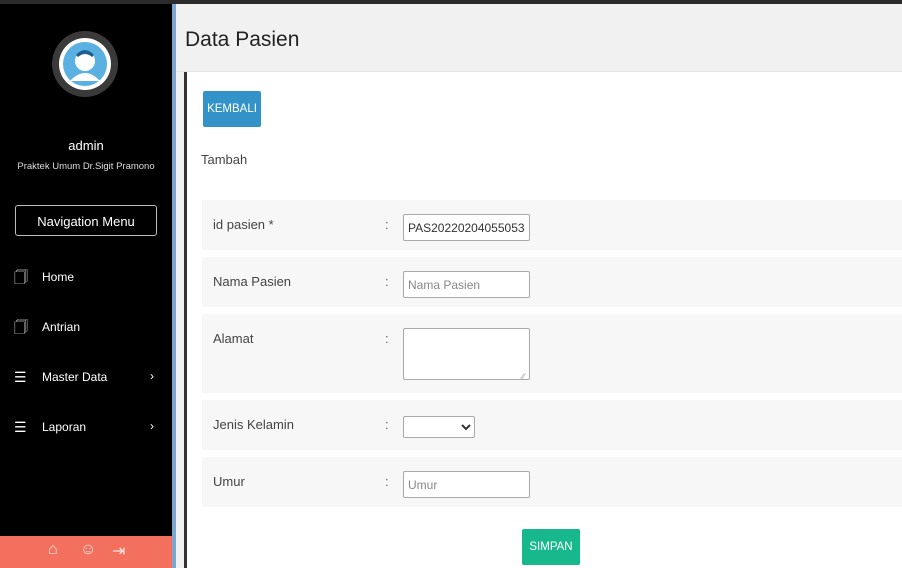 The image size is (902, 568). I want to click on page-header: Data Pasien, so click(539, 38).